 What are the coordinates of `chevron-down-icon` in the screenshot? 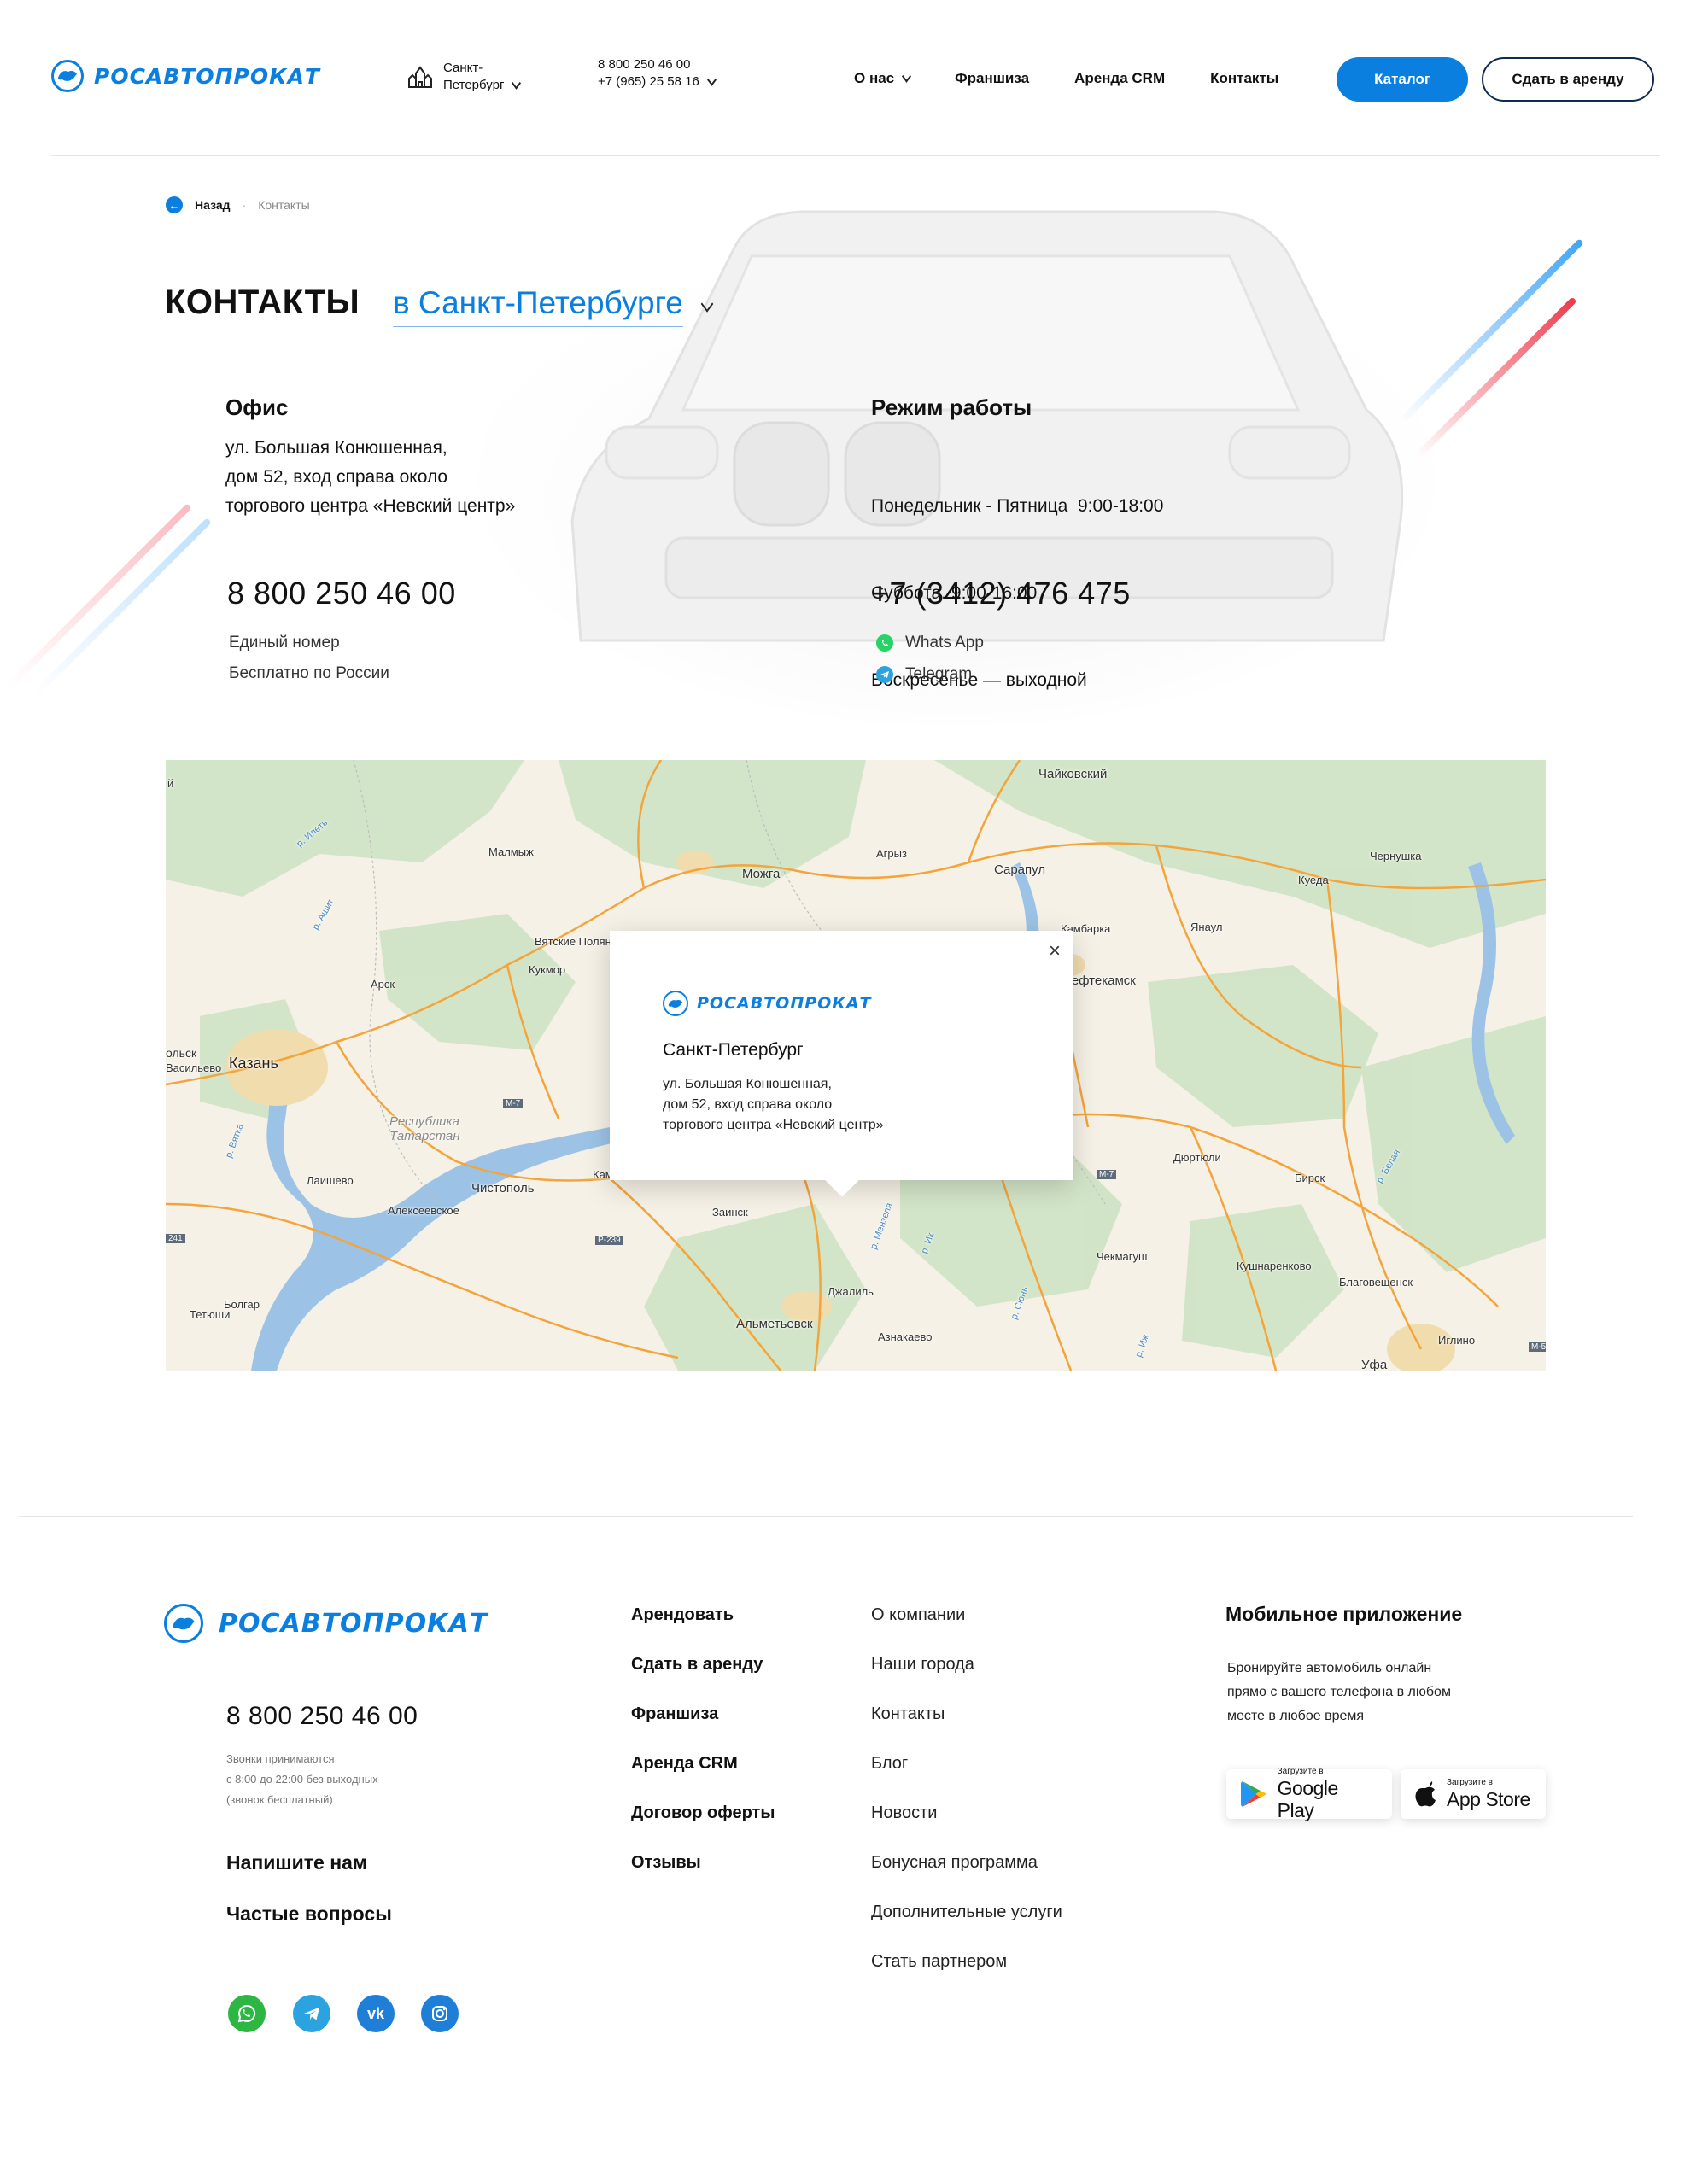 It's located at (907, 76).